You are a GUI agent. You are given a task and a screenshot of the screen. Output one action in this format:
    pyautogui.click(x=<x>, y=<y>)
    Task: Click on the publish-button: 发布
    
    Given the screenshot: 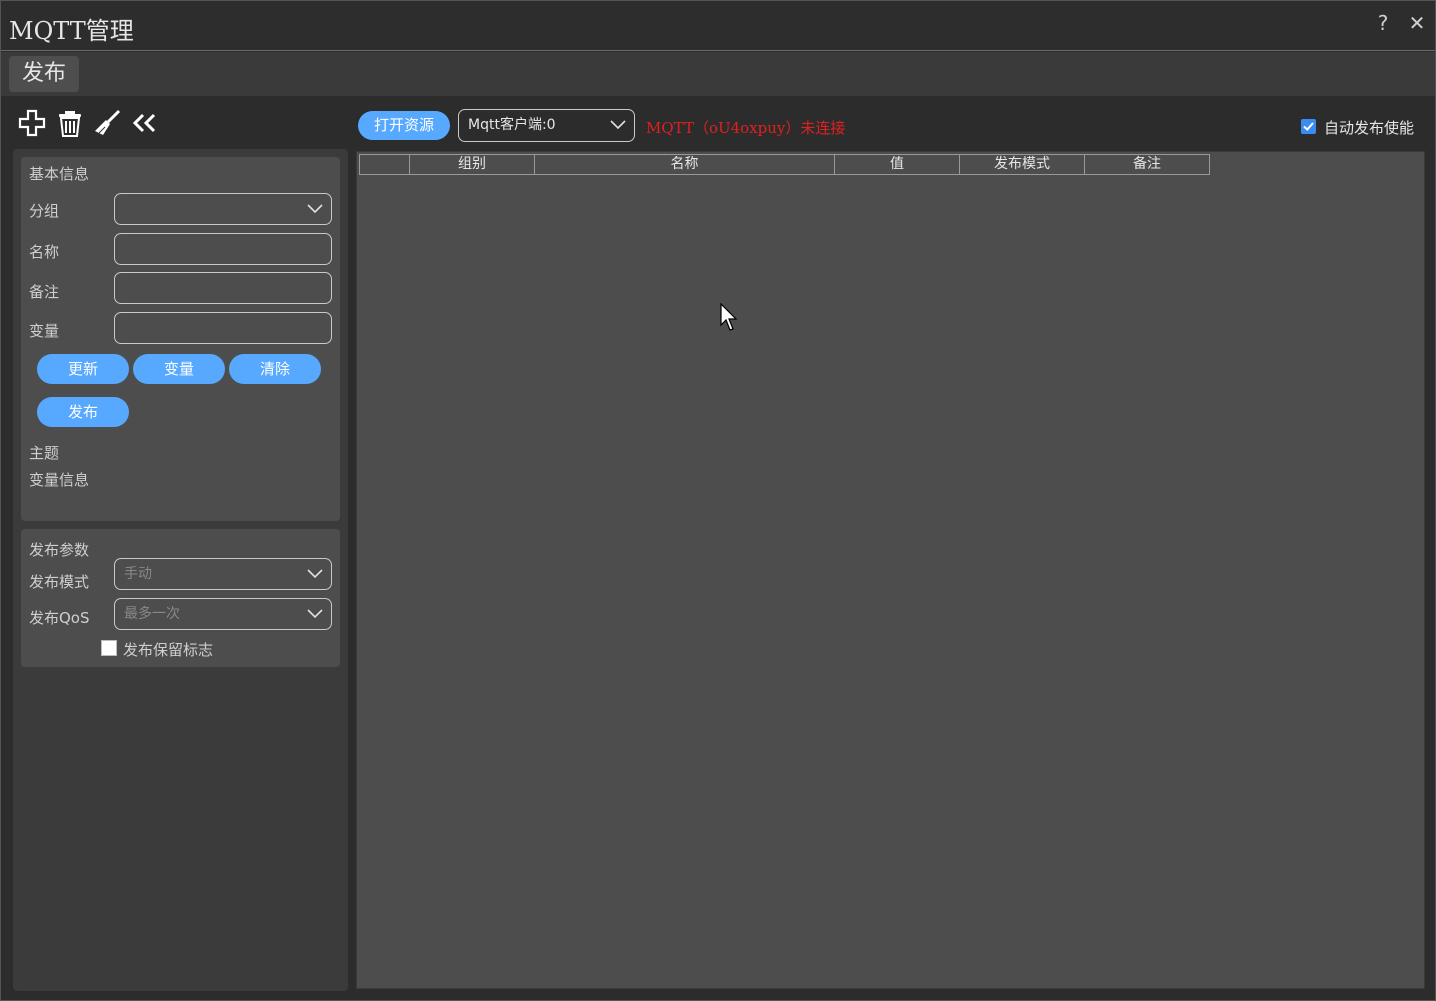 What is the action you would take?
    pyautogui.click(x=83, y=412)
    